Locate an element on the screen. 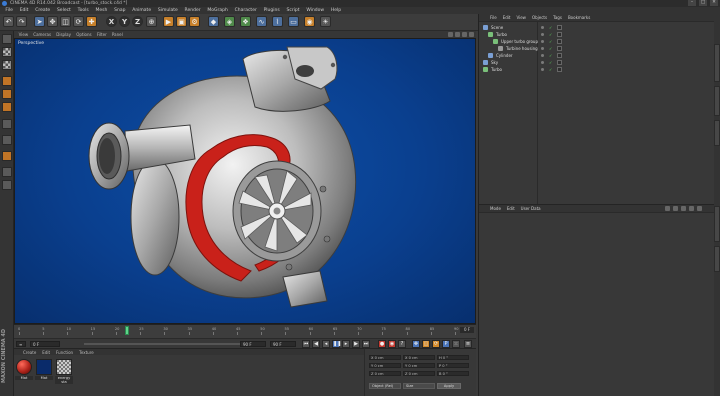 Image resolution: width=720 pixels, height=396 pixels. menu-snap: Snap is located at coordinates (120, 10).